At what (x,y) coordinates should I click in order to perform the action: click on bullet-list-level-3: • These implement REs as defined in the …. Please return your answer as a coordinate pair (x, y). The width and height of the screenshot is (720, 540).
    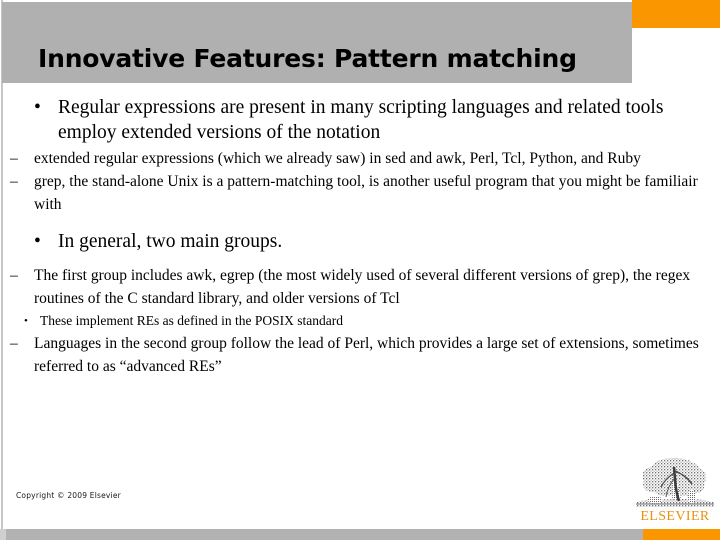
    Looking at the image, I should click on (360, 321).